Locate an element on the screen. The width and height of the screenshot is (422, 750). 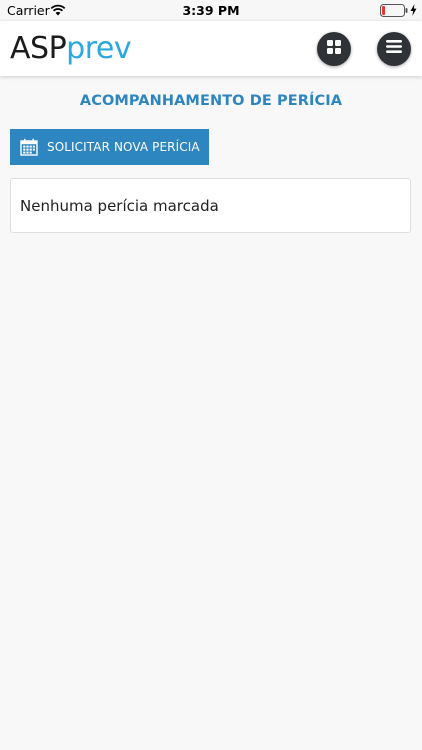
calendar-icon is located at coordinates (29, 147).